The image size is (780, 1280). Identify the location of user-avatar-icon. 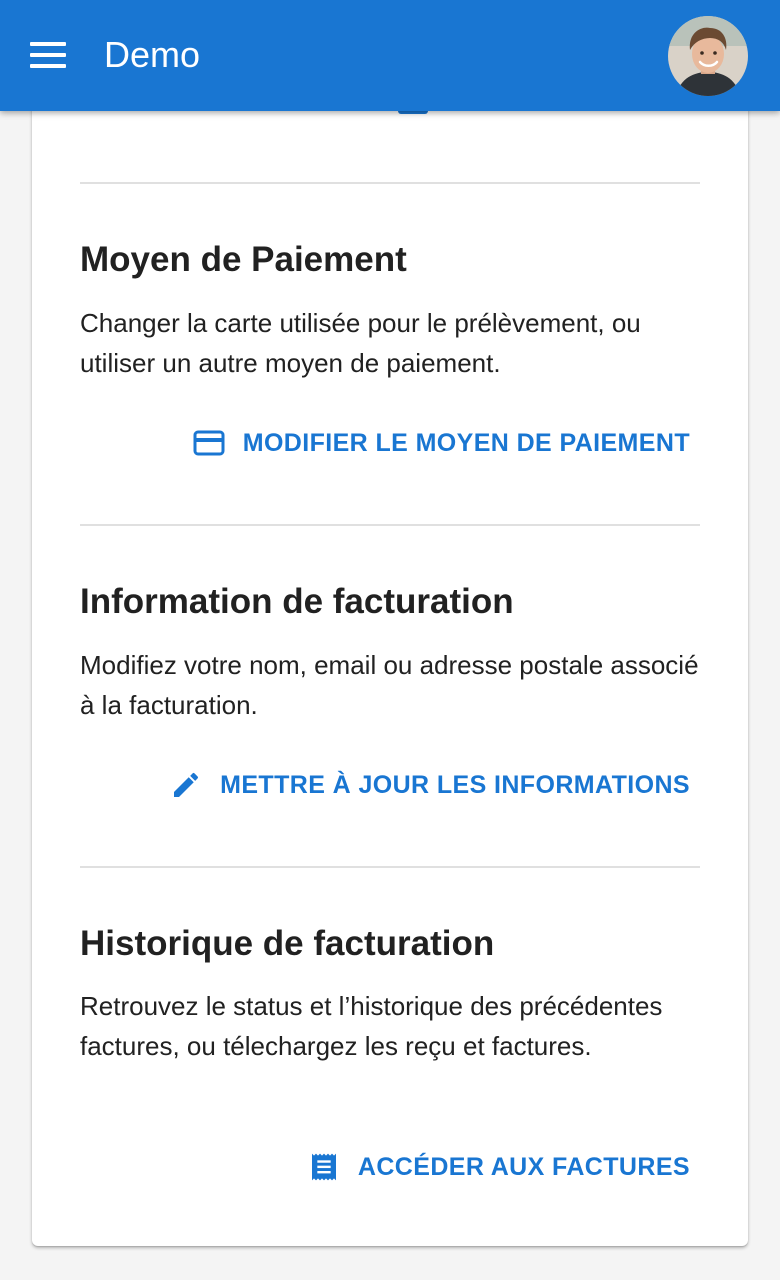
(708, 56).